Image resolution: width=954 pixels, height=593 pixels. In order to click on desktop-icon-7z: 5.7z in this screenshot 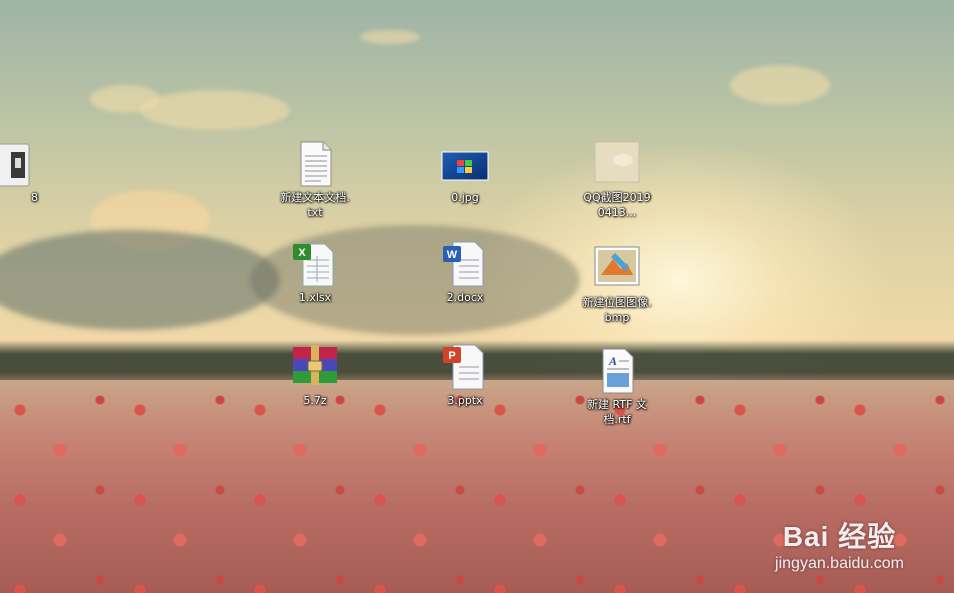, I will do `click(315, 375)`.